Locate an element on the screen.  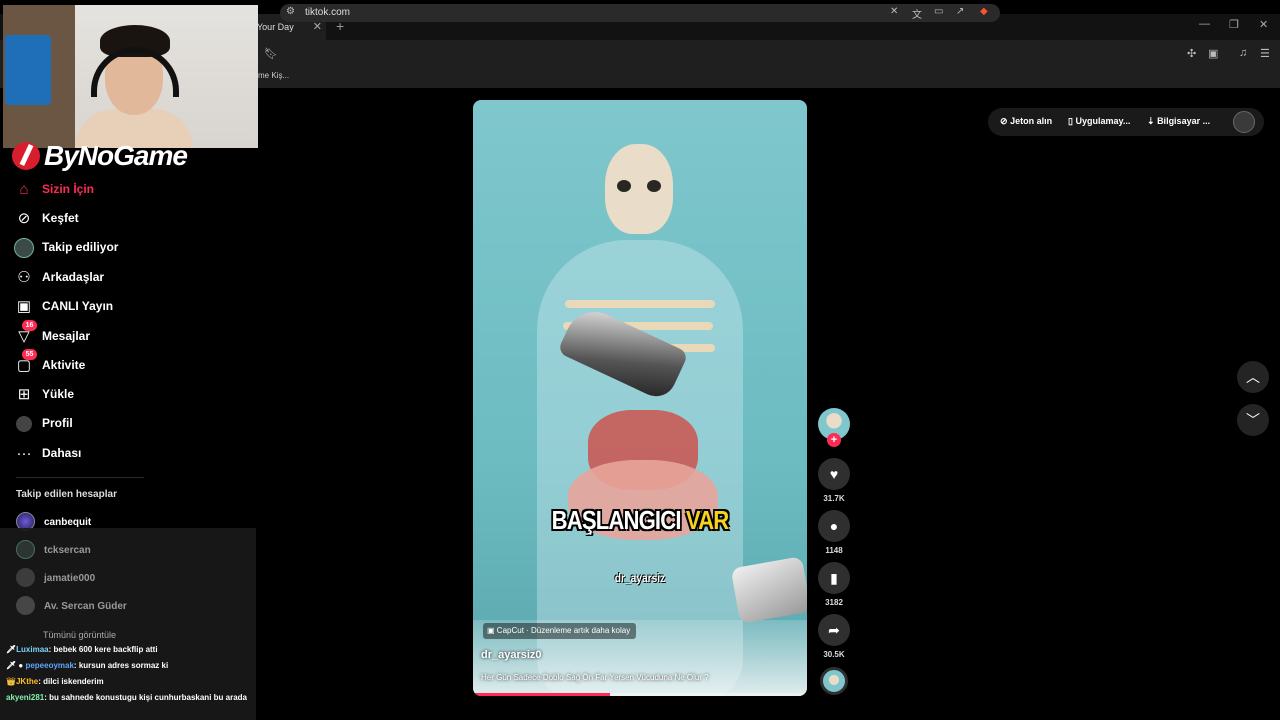
chat-text: dilci iskenderim is located at coordinates (72, 681).